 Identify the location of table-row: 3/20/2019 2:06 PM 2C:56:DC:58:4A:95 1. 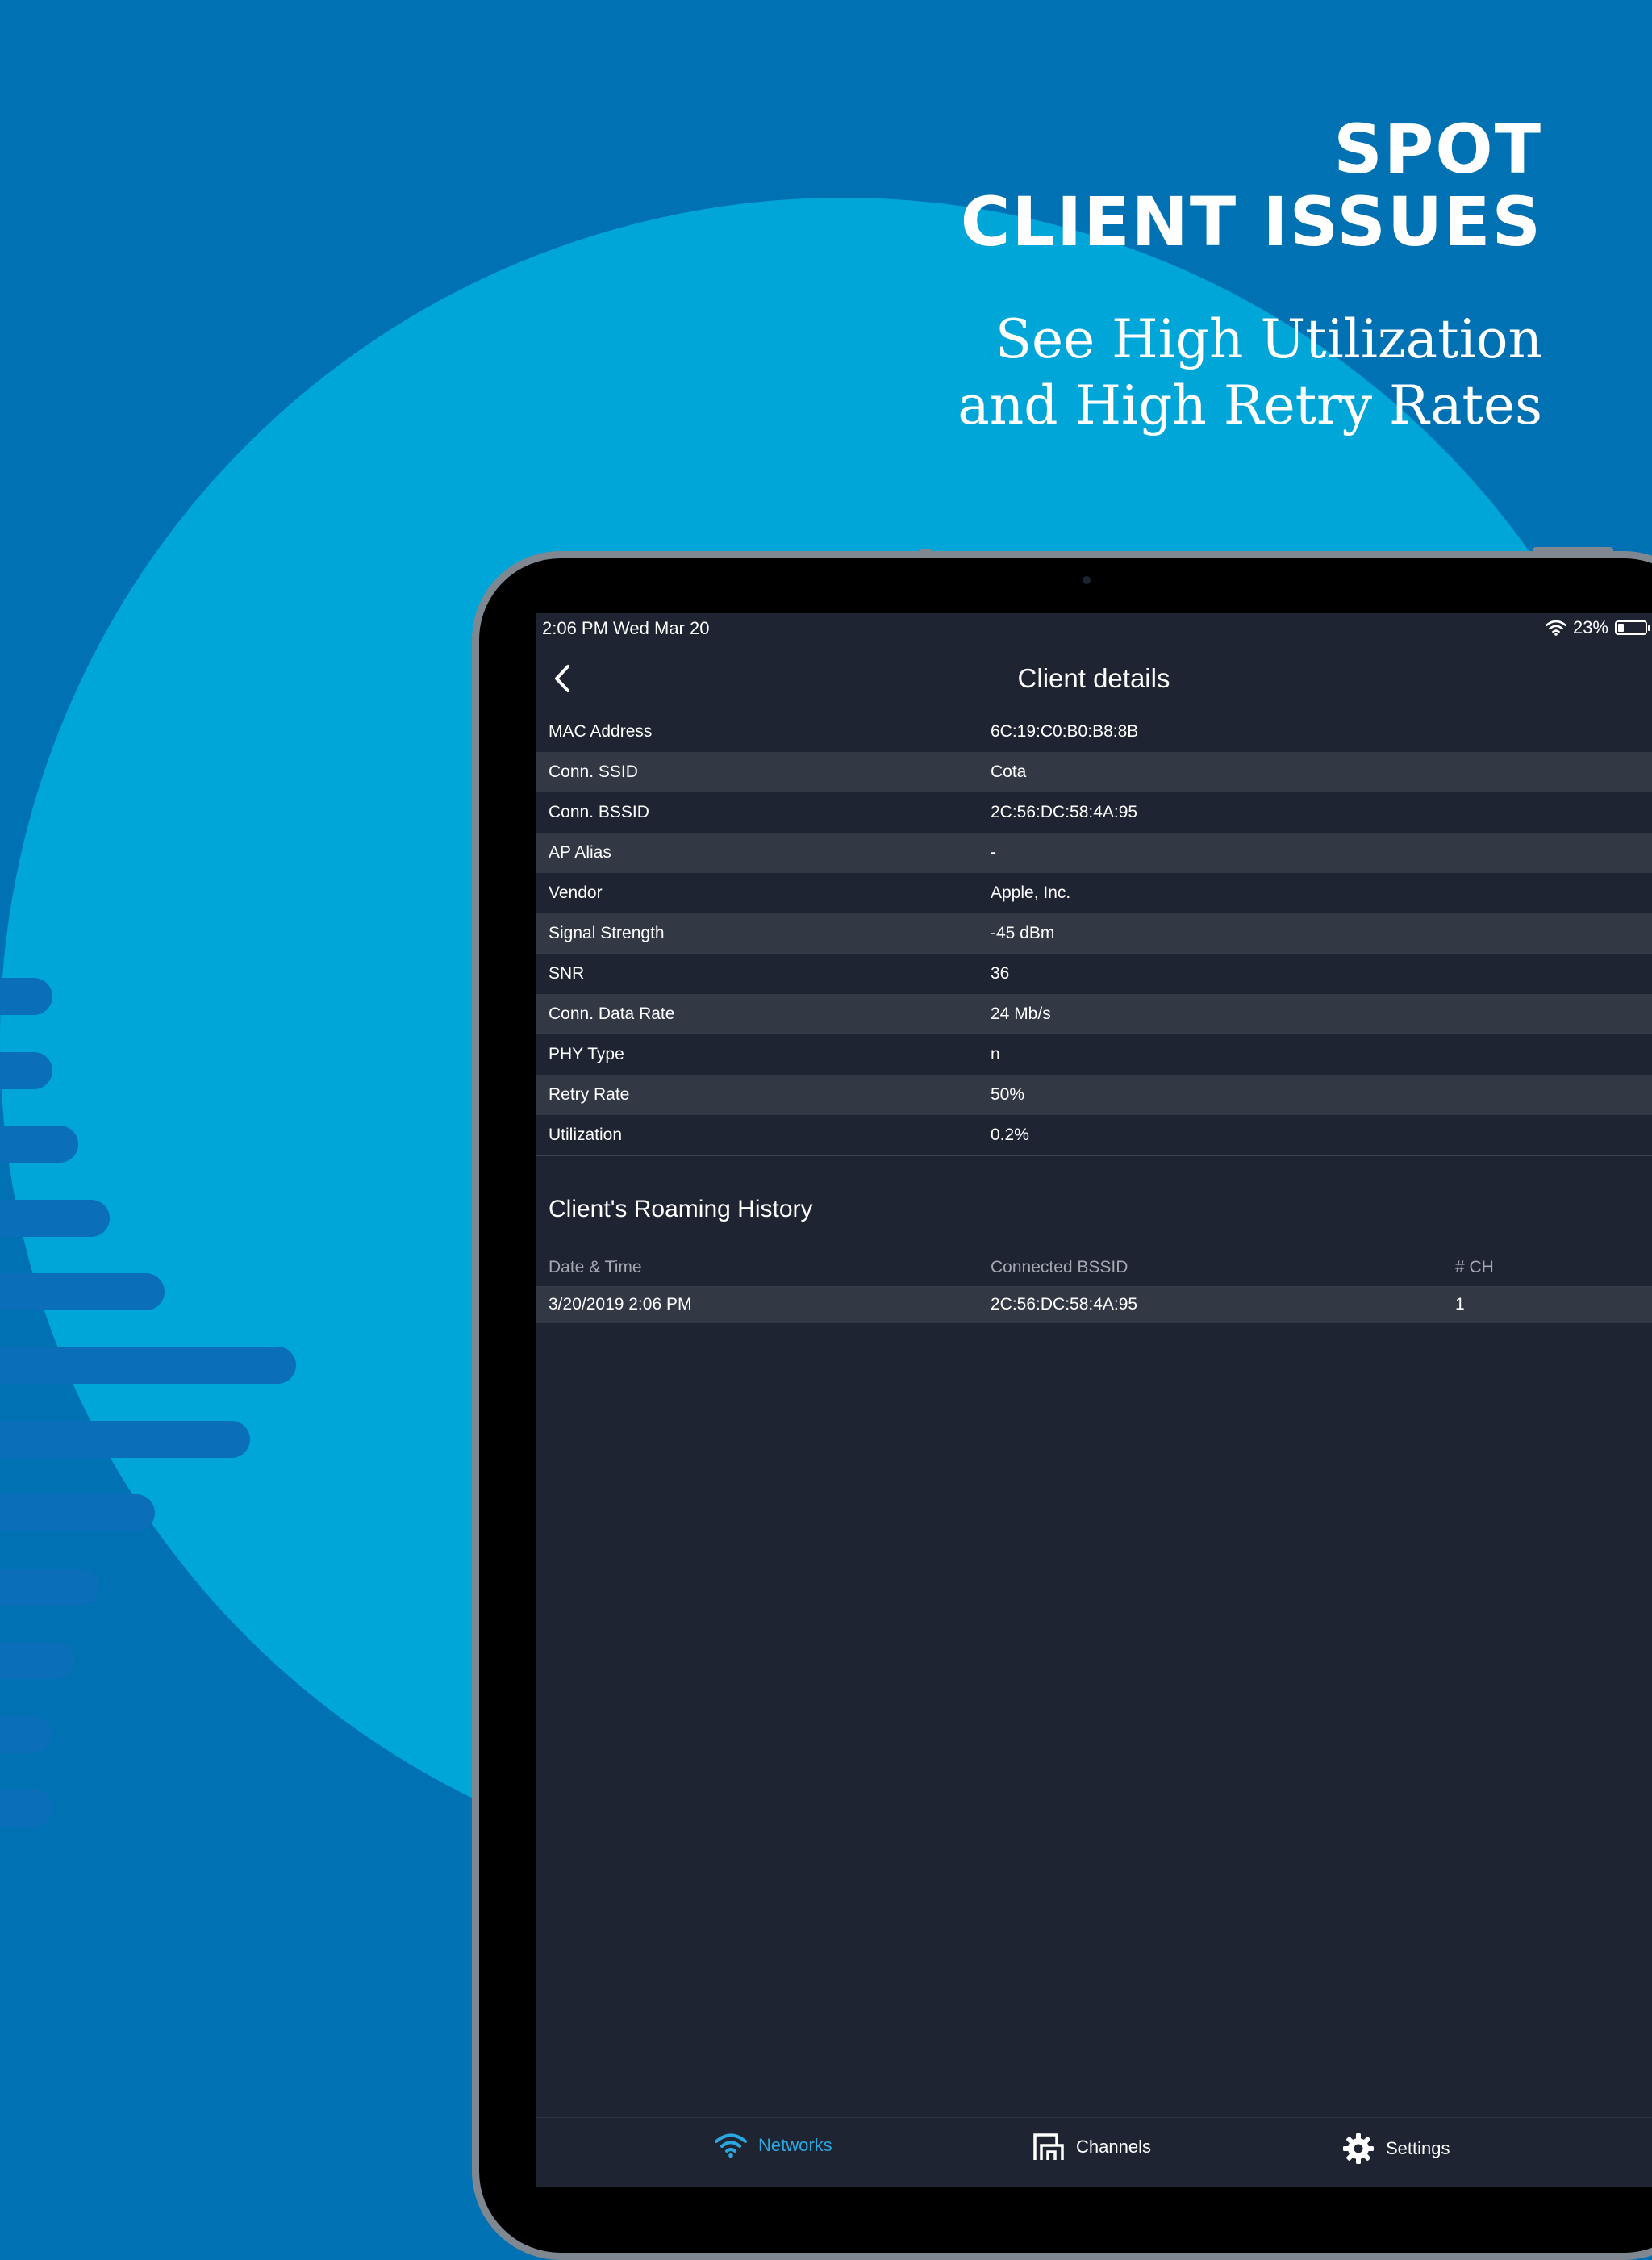
(1094, 1304).